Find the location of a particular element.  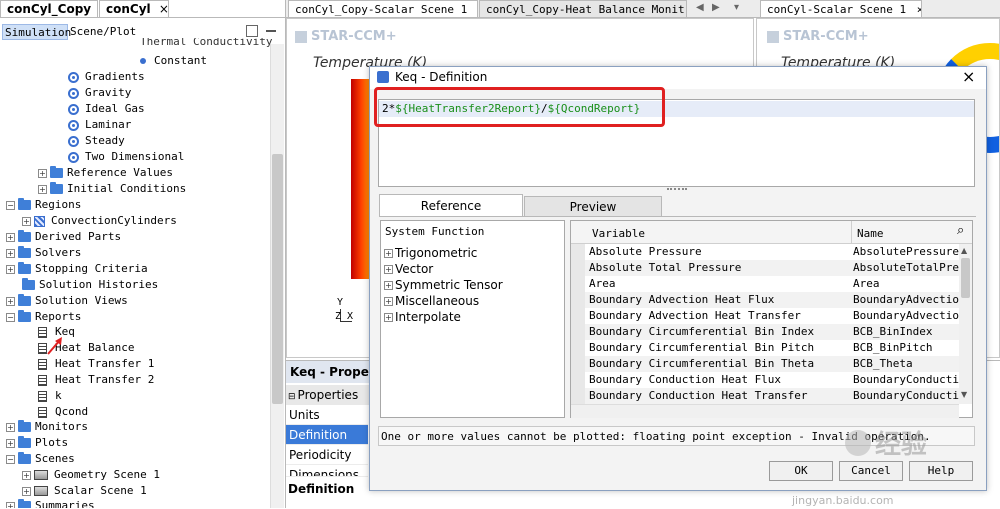

tree-item-report-k: k is located at coordinates (50, 396).